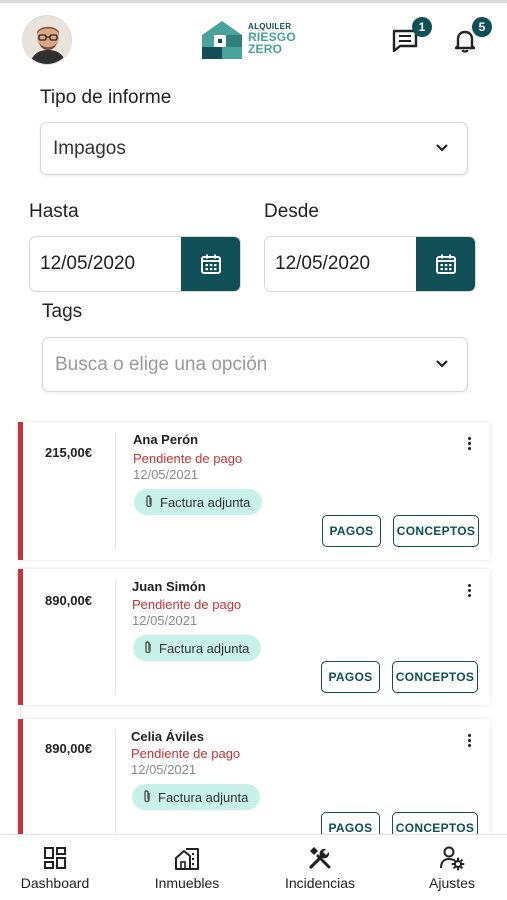 Image resolution: width=507 pixels, height=900 pixels. Describe the element at coordinates (452, 883) in the screenshot. I see `nav-ajustes-label: Ajustes` at that location.